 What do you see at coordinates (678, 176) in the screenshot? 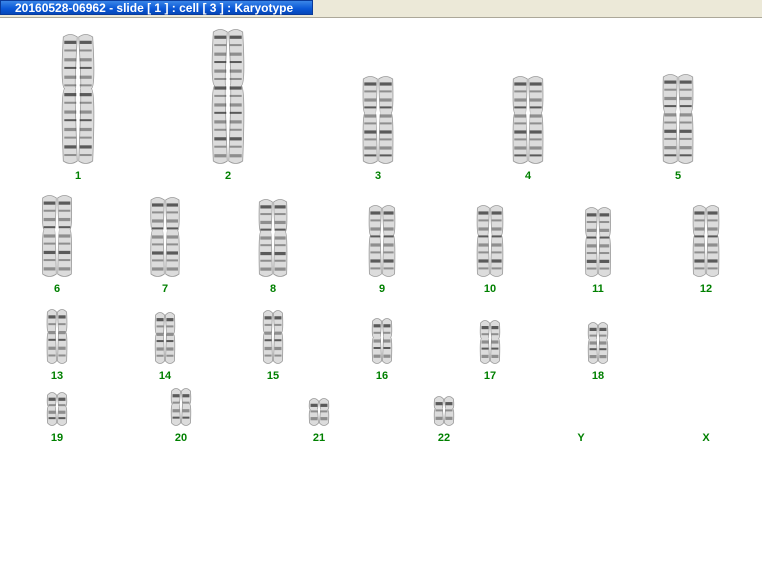
I see `pair-label-5: 5` at bounding box center [678, 176].